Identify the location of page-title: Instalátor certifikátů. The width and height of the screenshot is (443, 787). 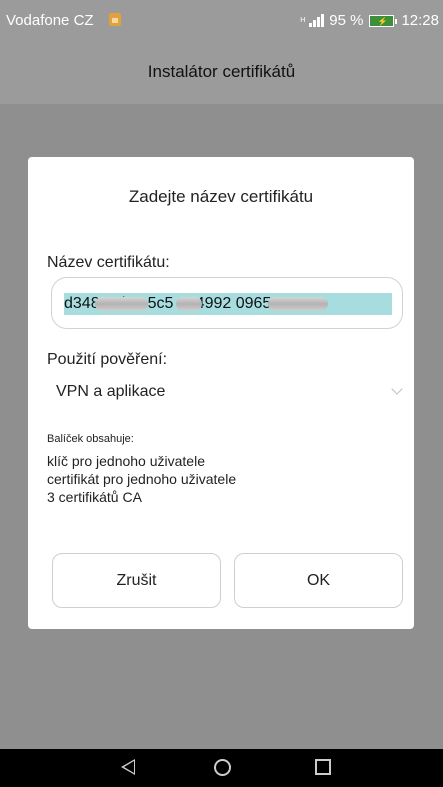
(221, 71).